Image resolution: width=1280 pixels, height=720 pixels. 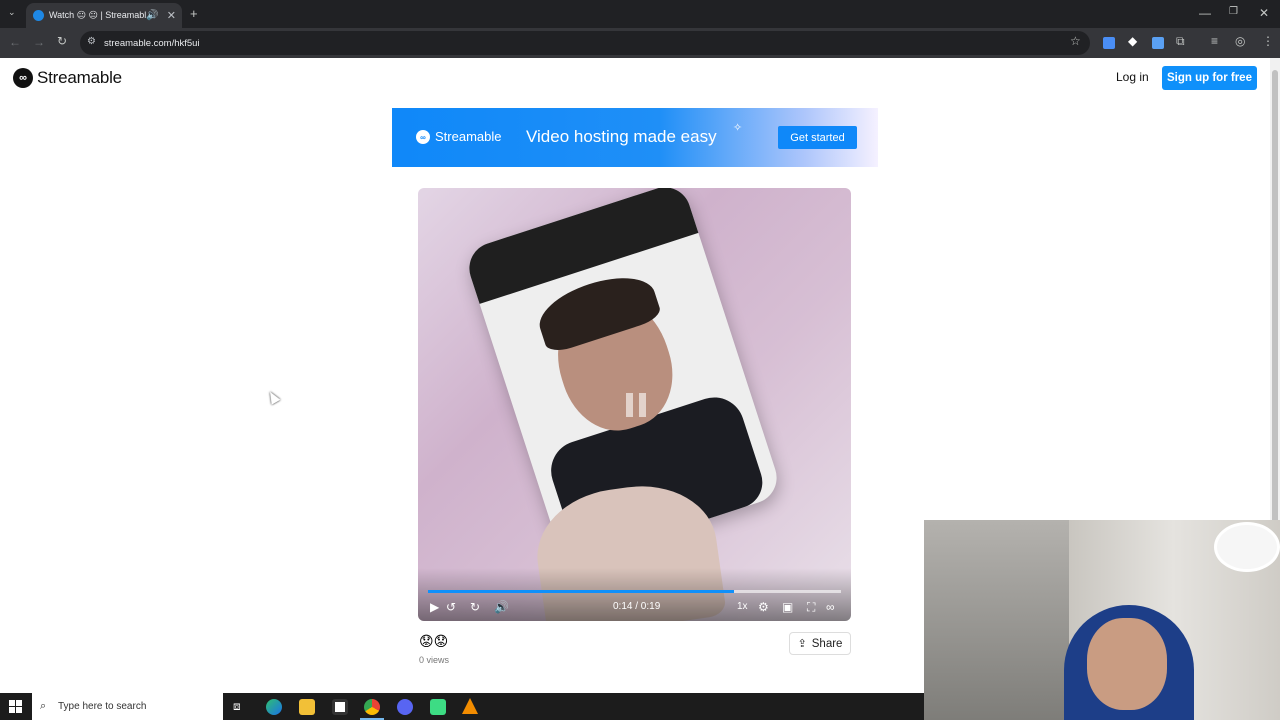 What do you see at coordinates (1075, 41) in the screenshot?
I see `bookmark-star-icon: ☆` at bounding box center [1075, 41].